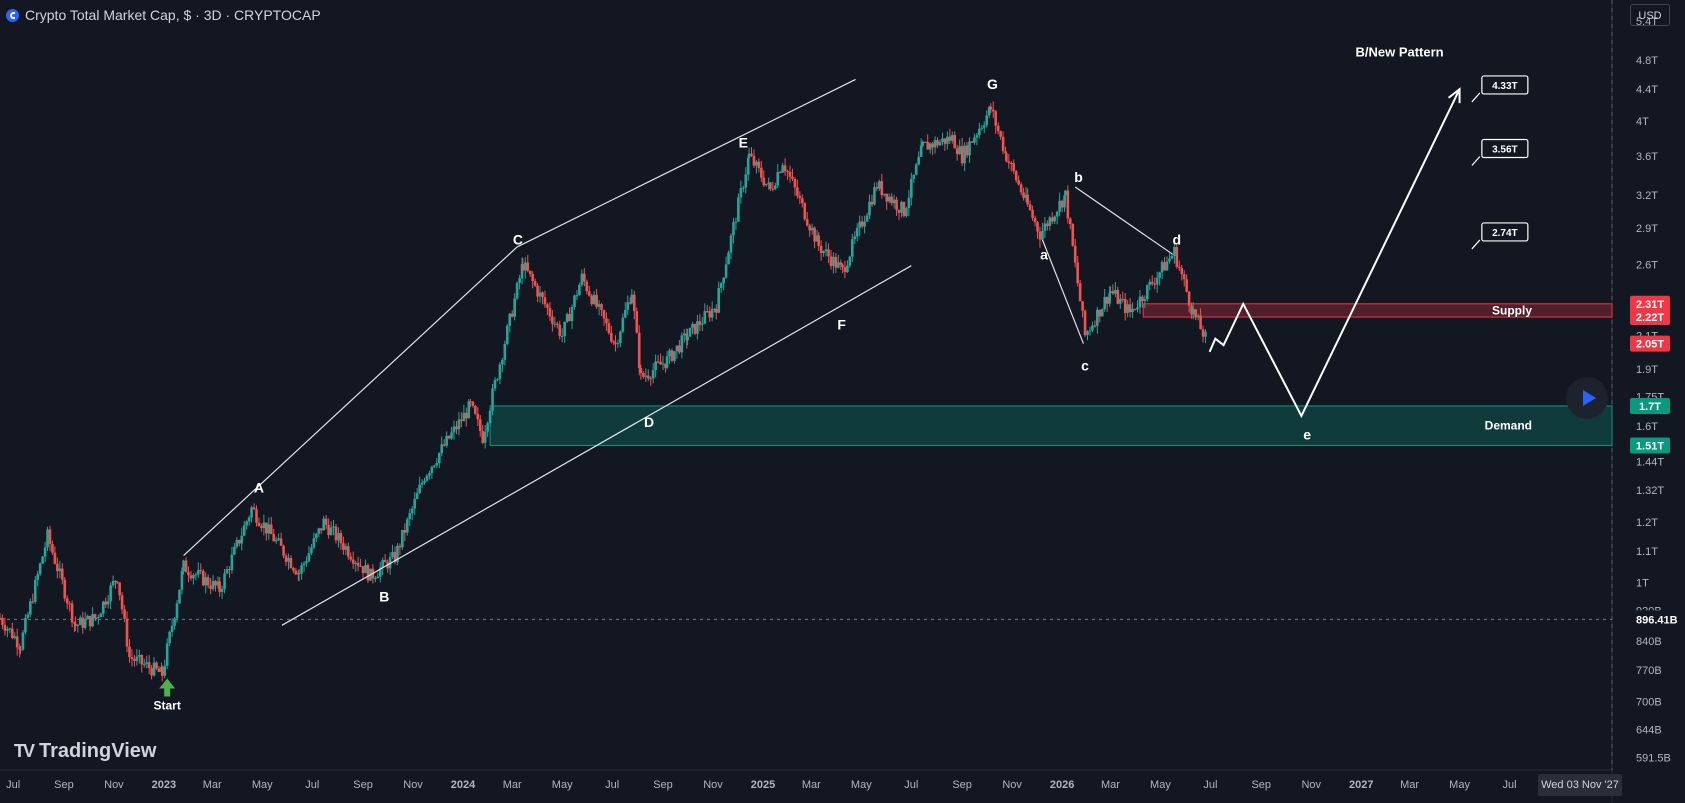 The height and width of the screenshot is (803, 1685). What do you see at coordinates (1587, 398) in the screenshot?
I see `replay-play-button` at bounding box center [1587, 398].